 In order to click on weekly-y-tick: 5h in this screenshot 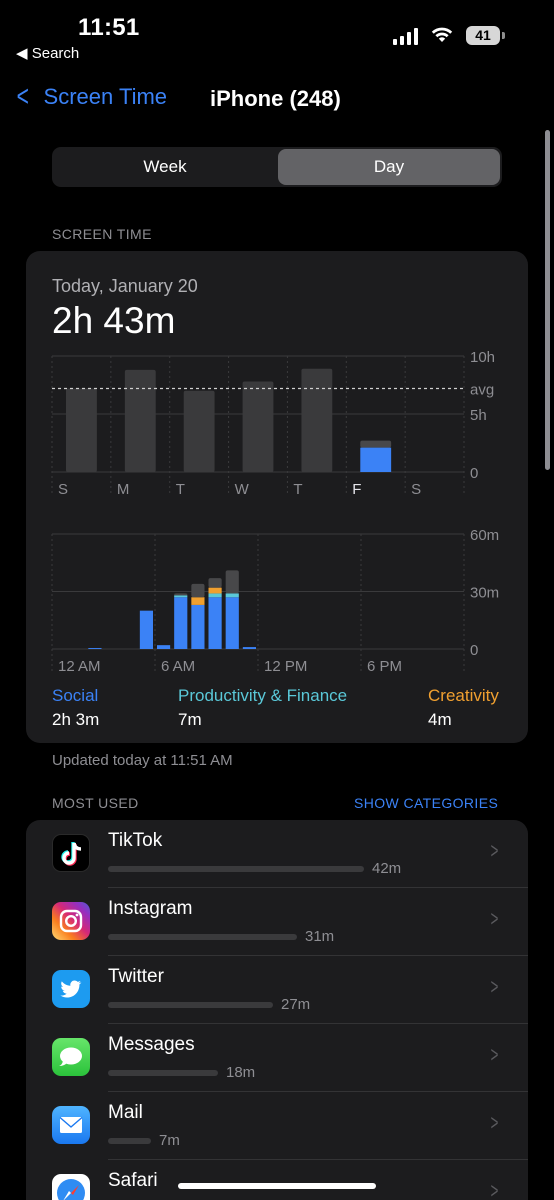, I will do `click(478, 415)`.